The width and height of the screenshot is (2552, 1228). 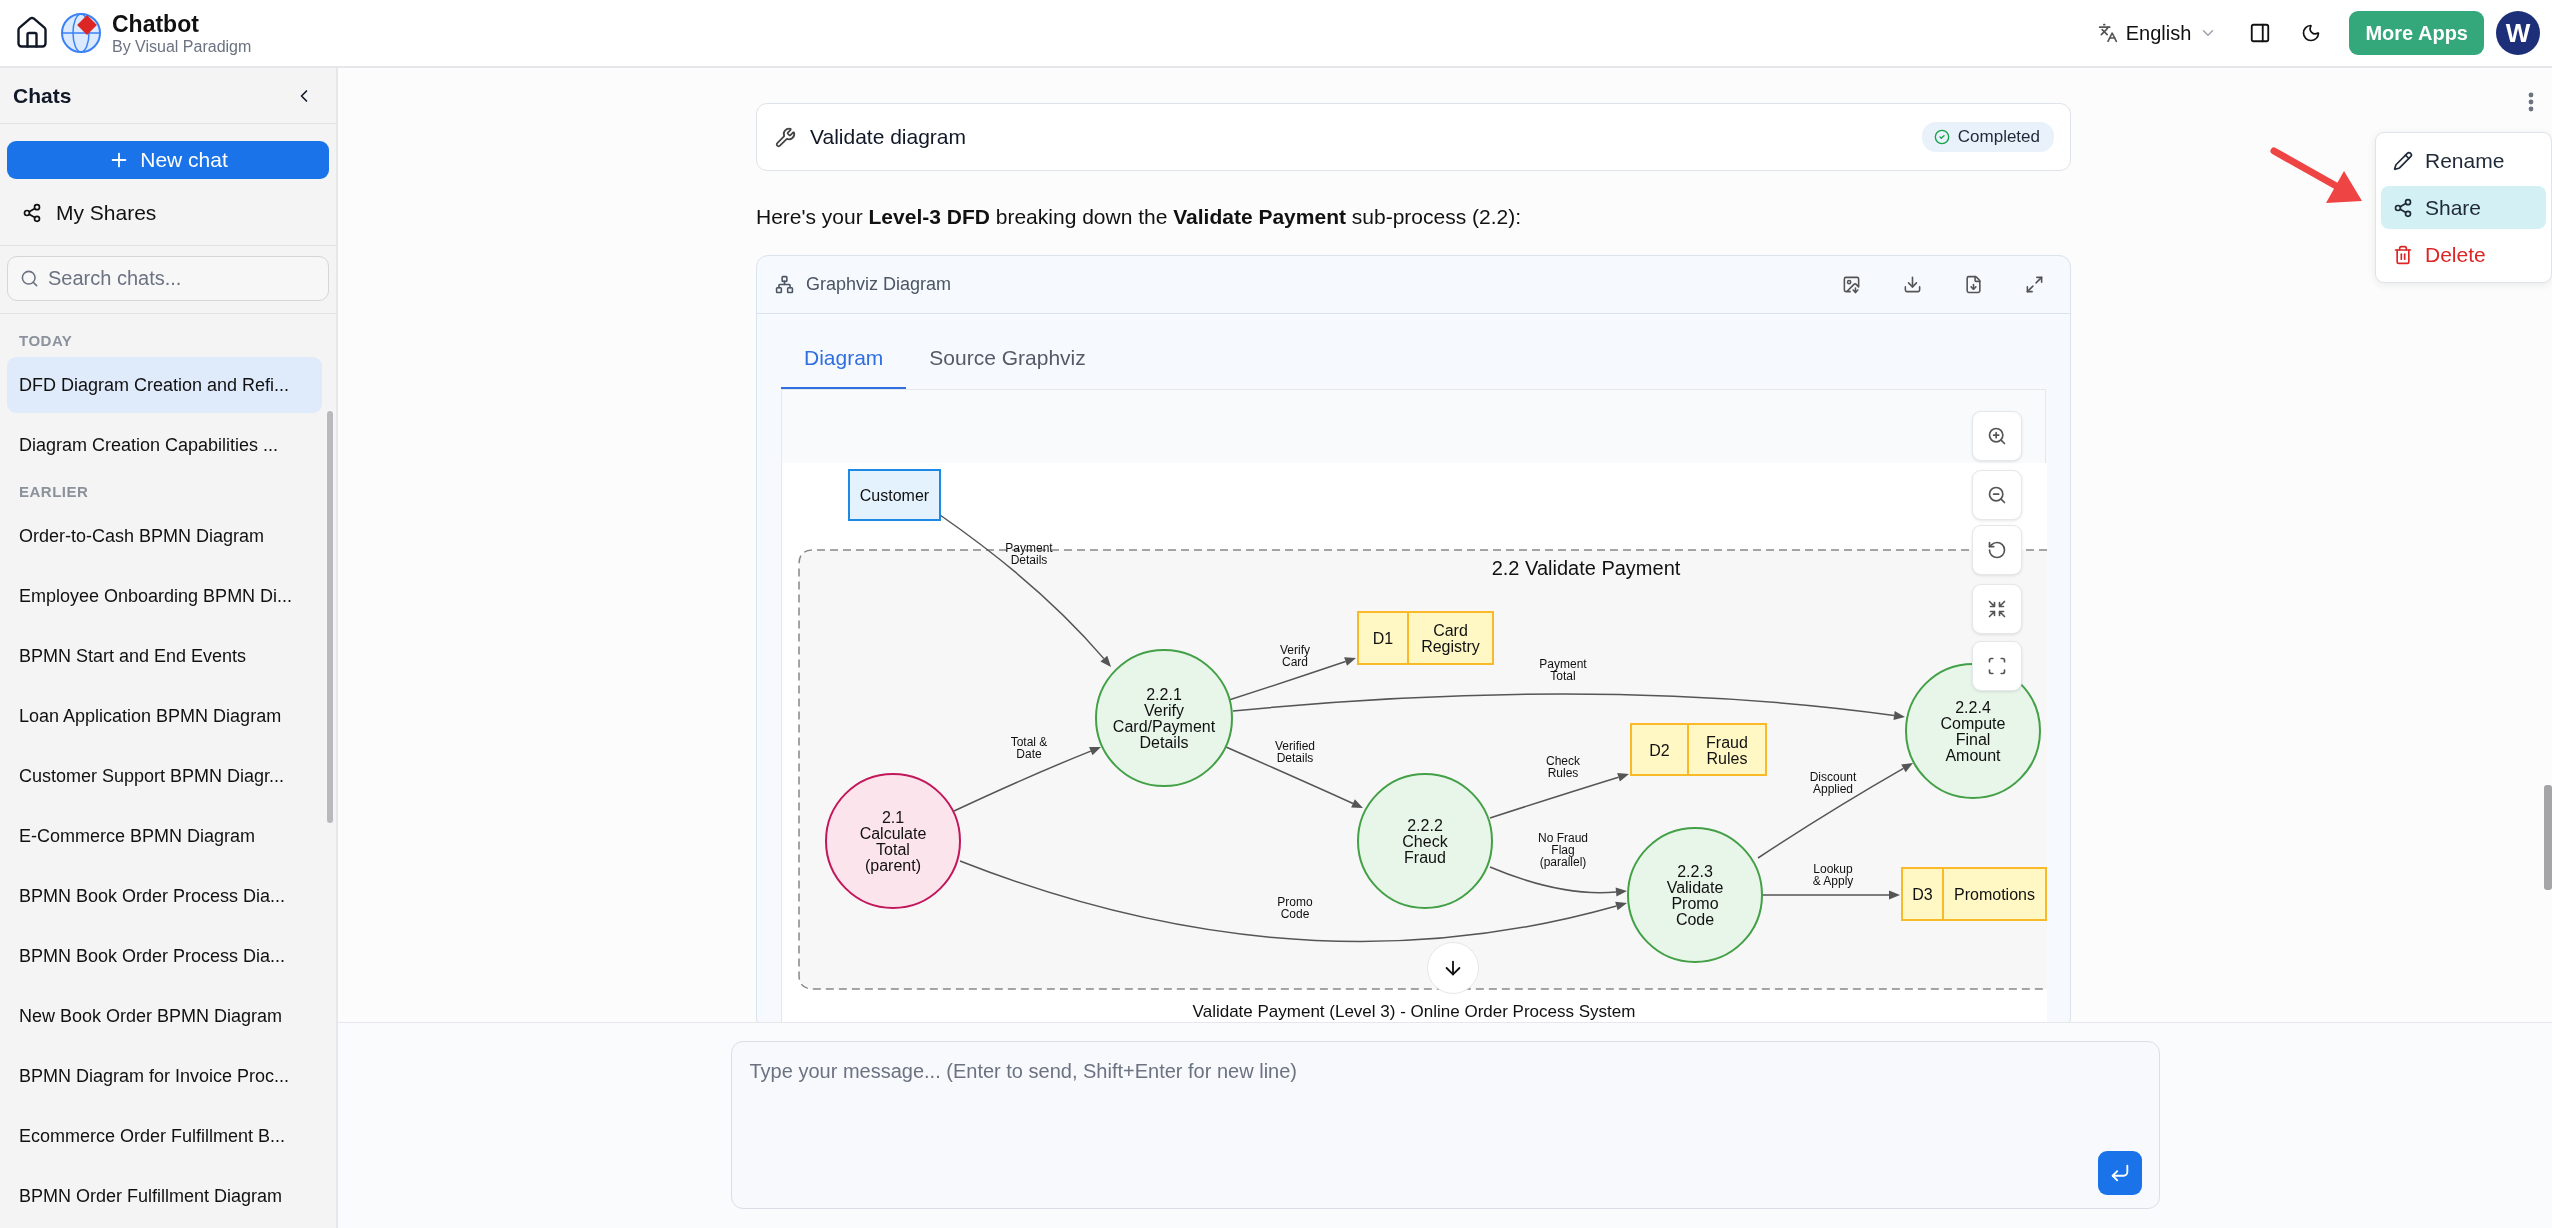 What do you see at coordinates (1586, 568) in the screenshot?
I see `cluster-title: 2.2 Validate Payment` at bounding box center [1586, 568].